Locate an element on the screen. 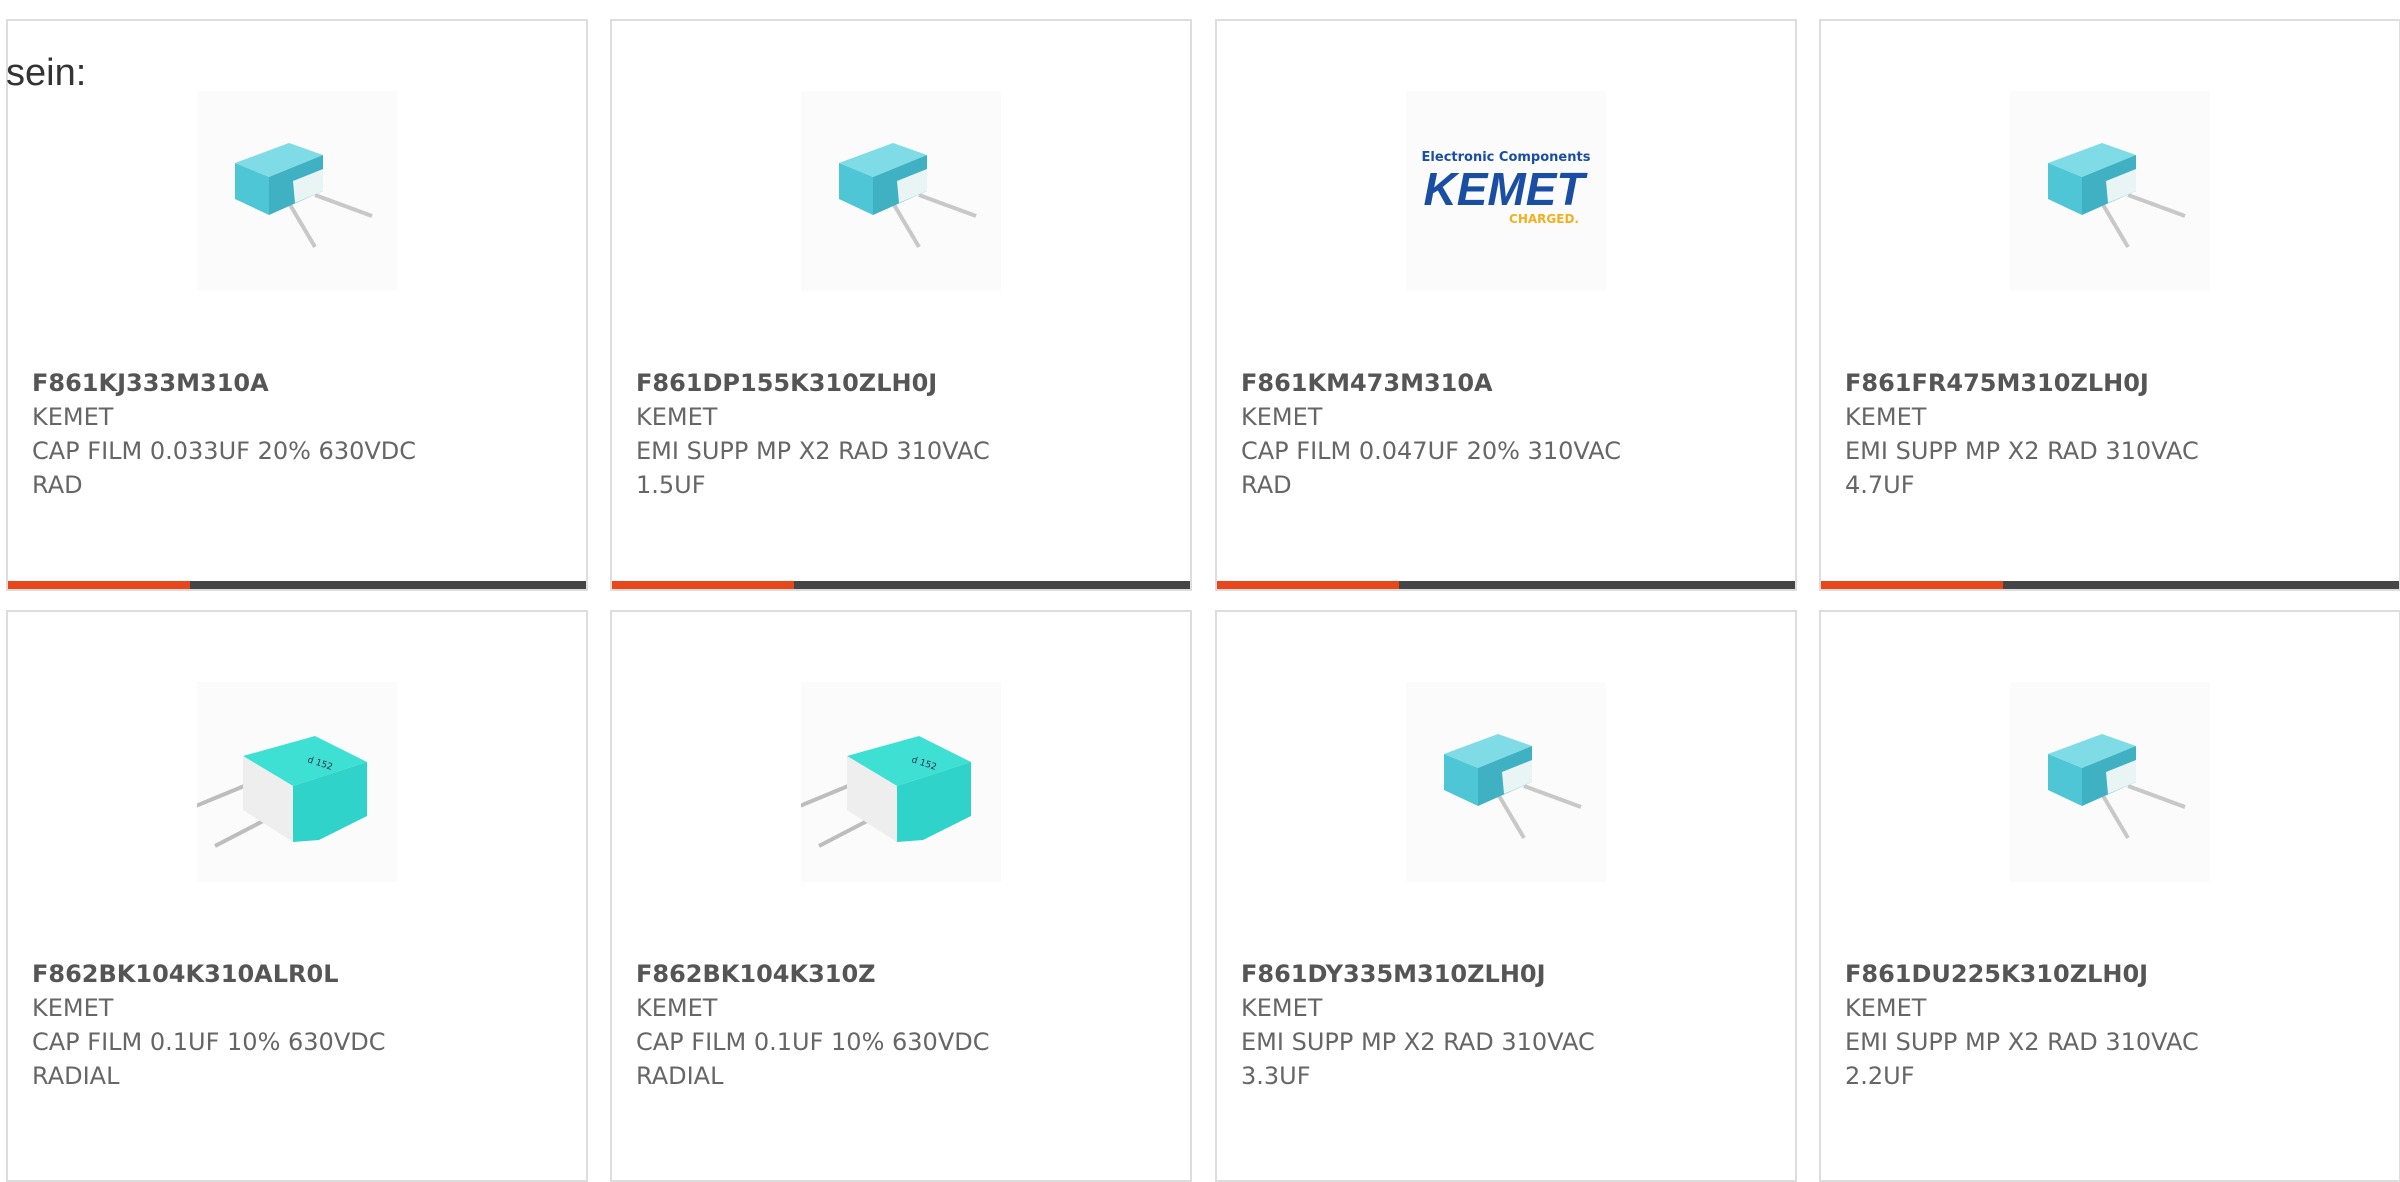 Image resolution: width=2400 pixels, height=1182 pixels. product-image: Electronic Components KEMET CHARGED. is located at coordinates (1506, 191).